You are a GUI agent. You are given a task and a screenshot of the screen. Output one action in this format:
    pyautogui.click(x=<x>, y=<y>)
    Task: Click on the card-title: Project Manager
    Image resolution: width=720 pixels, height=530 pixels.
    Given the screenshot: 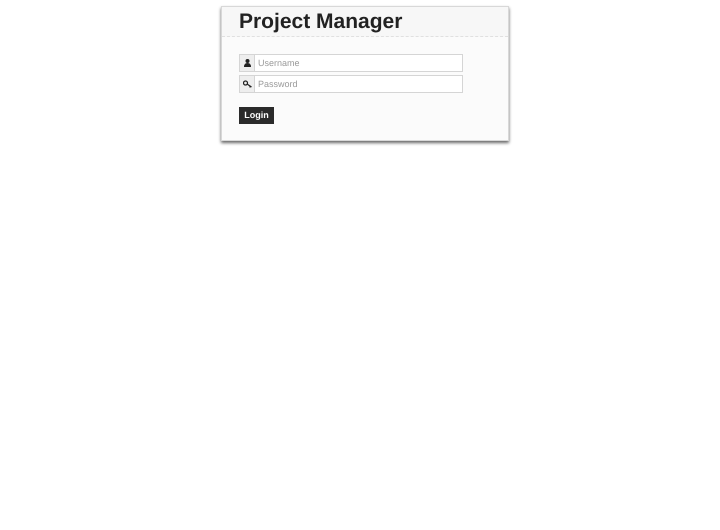 What is the action you would take?
    pyautogui.click(x=320, y=21)
    